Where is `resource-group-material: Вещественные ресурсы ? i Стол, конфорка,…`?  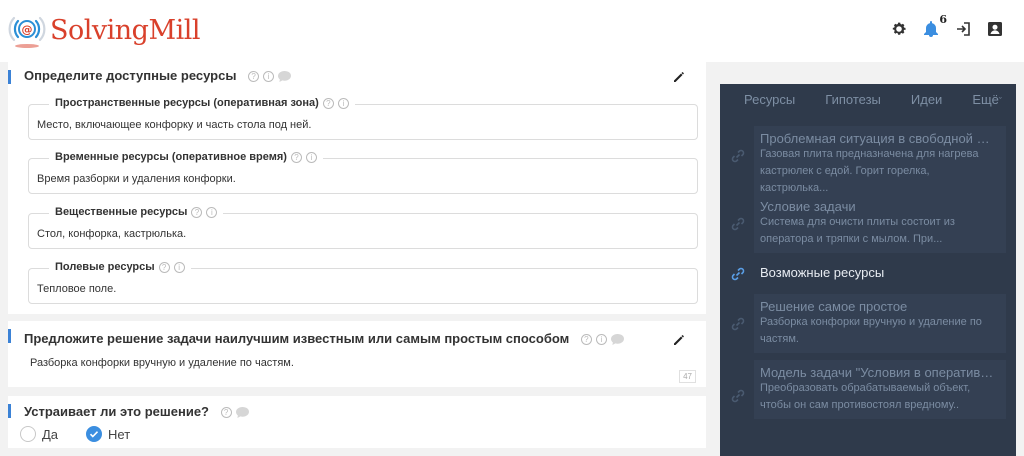
resource-group-material: Вещественные ресурсы ? i Стол, конфорка,… is located at coordinates (363, 227).